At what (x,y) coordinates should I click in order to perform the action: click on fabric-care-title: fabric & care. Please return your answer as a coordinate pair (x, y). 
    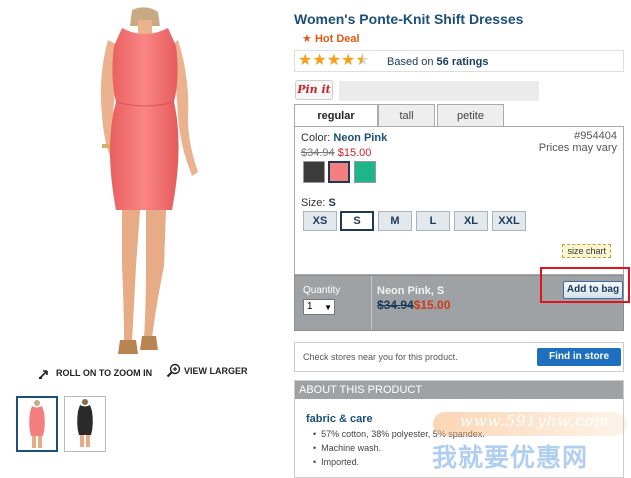
    Looking at the image, I should click on (339, 419).